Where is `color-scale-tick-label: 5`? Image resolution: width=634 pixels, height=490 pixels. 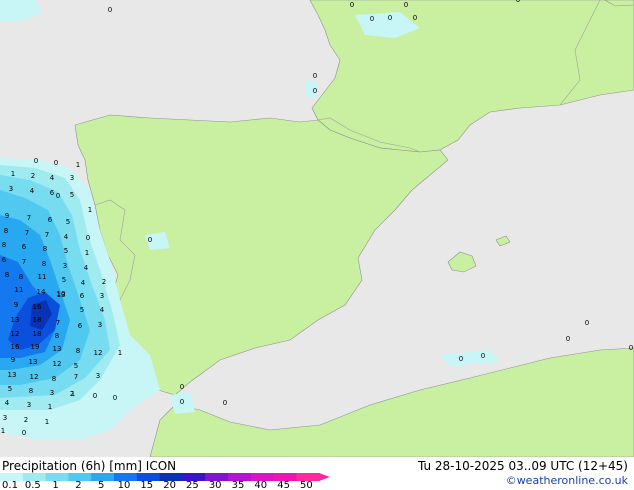
color-scale-tick-label: 5 is located at coordinates (101, 485).